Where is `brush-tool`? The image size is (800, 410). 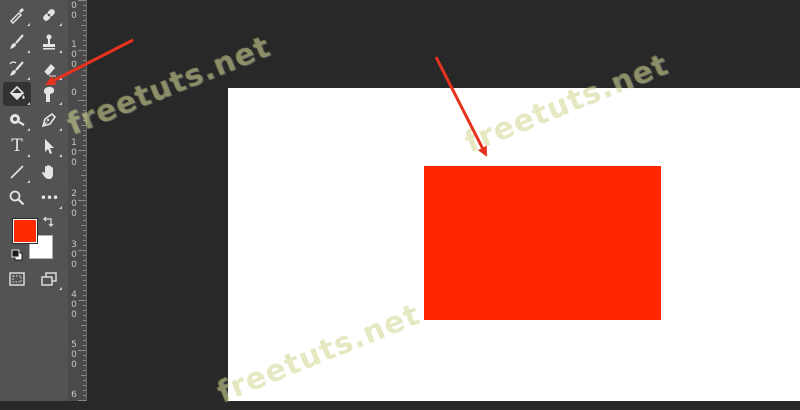
brush-tool is located at coordinates (17, 42).